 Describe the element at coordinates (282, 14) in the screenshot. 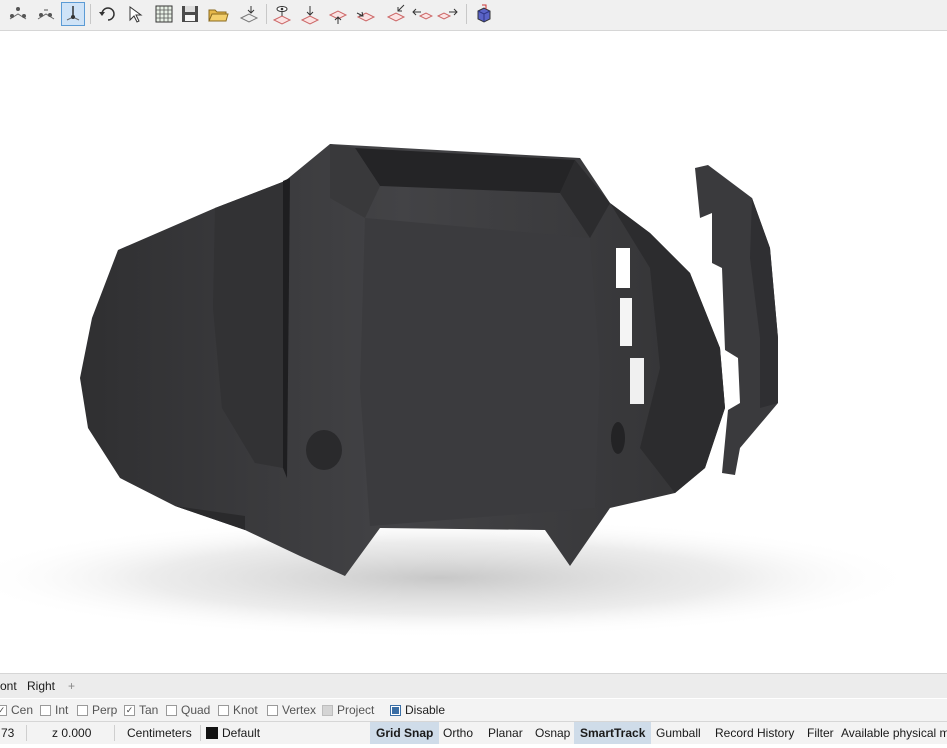

I see `view-perspective-icon` at that location.